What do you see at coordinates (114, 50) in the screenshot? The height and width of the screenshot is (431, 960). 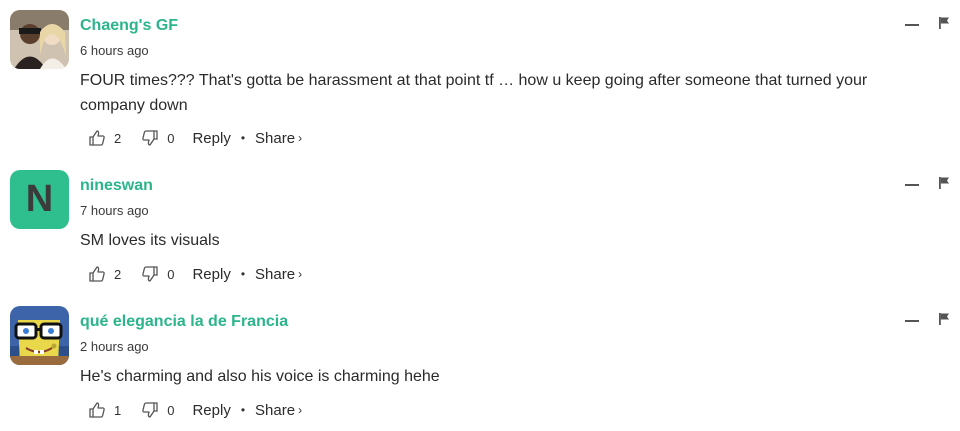 I see `comment-timestamp: 6 hours ago` at bounding box center [114, 50].